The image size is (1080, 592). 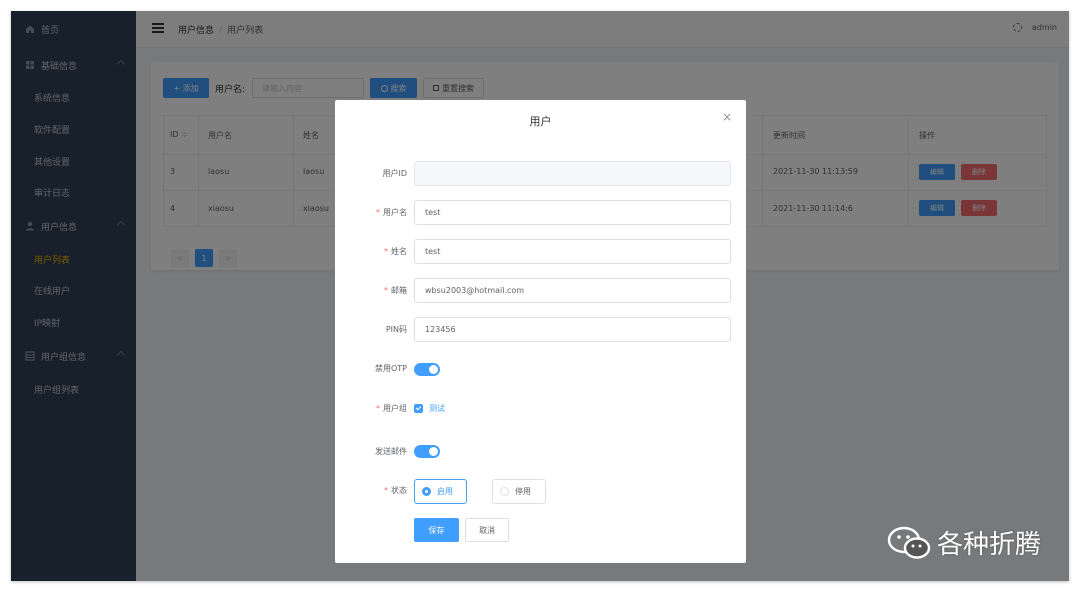 What do you see at coordinates (427, 369) in the screenshot?
I see `disable-otp-switch` at bounding box center [427, 369].